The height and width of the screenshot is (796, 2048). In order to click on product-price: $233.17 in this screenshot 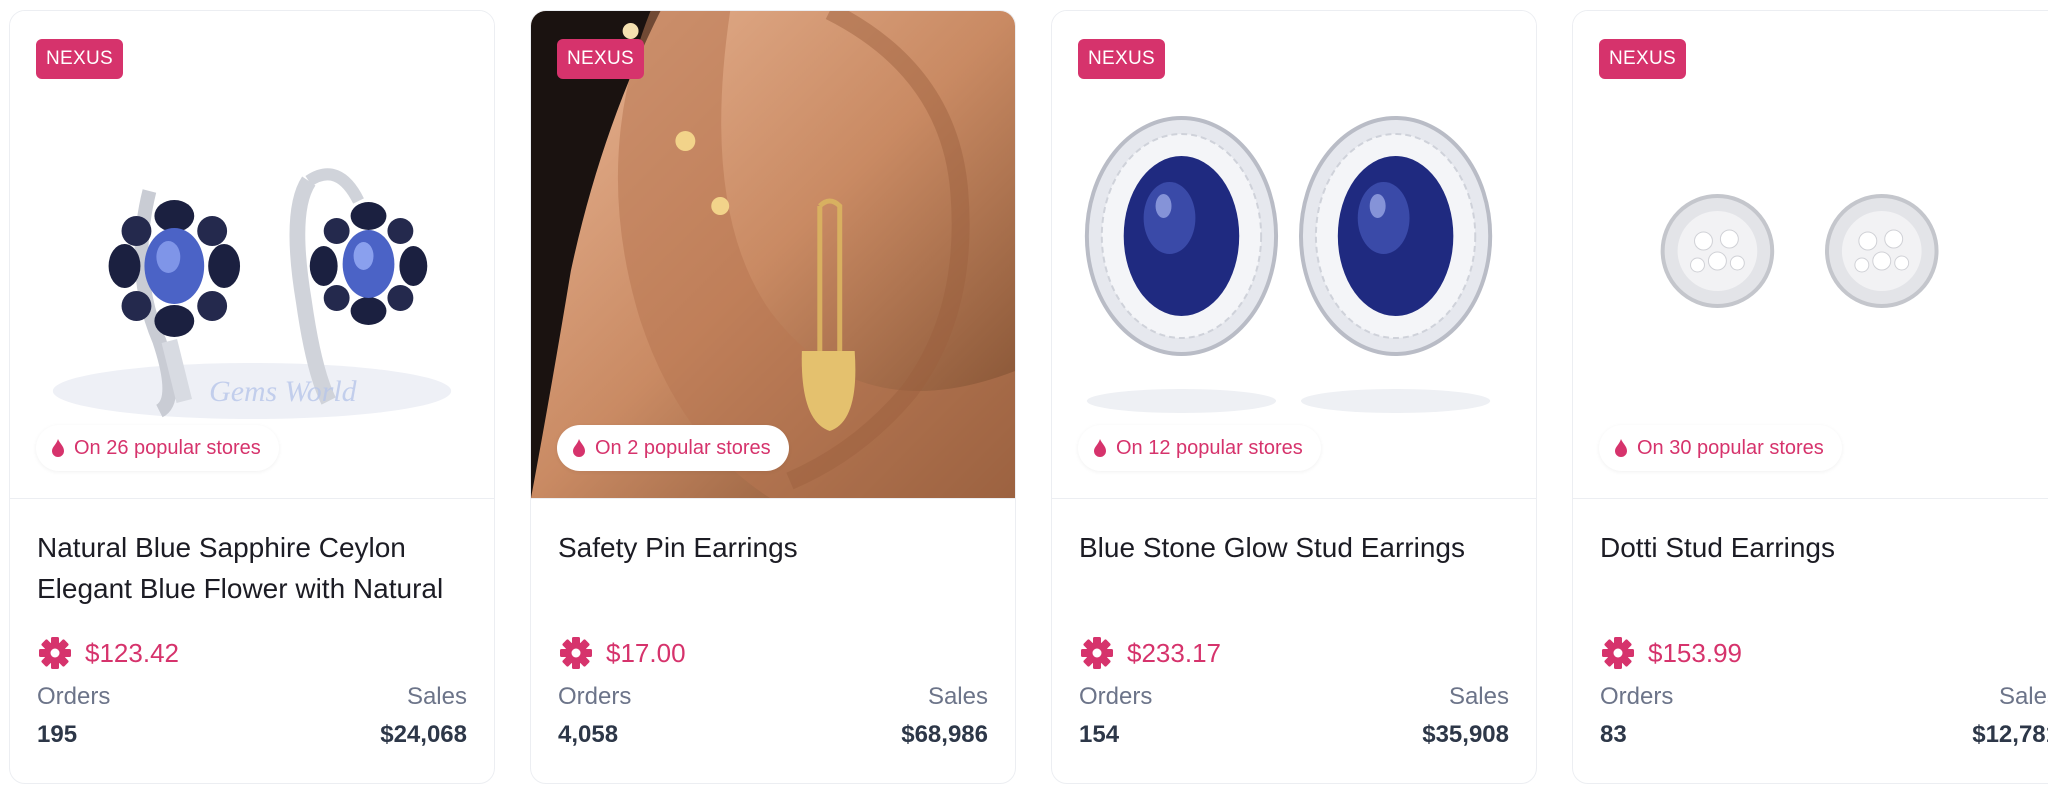, I will do `click(1174, 652)`.